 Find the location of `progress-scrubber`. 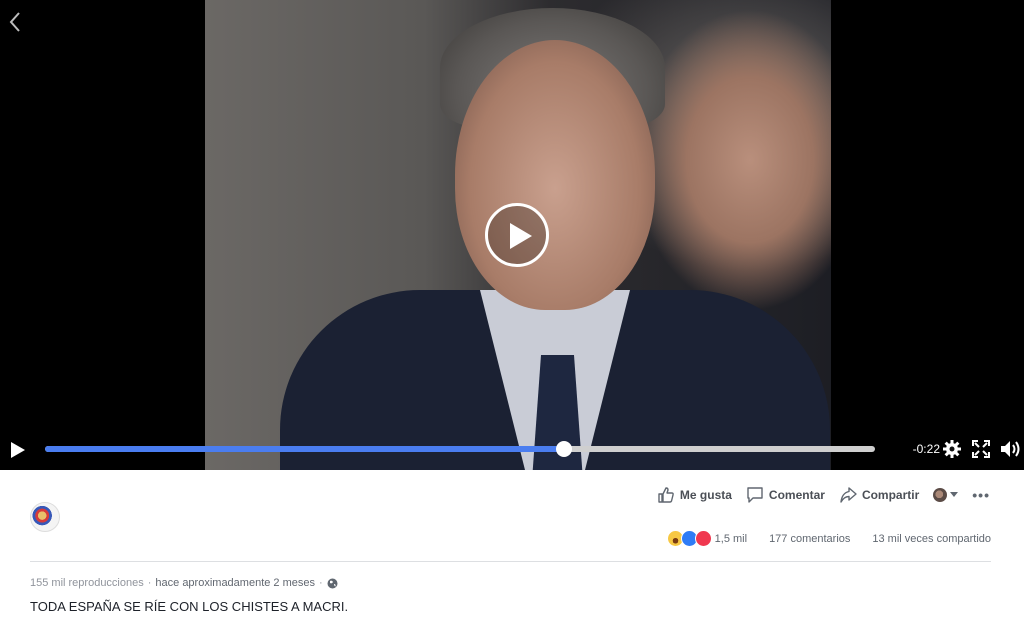

progress-scrubber is located at coordinates (563, 449).